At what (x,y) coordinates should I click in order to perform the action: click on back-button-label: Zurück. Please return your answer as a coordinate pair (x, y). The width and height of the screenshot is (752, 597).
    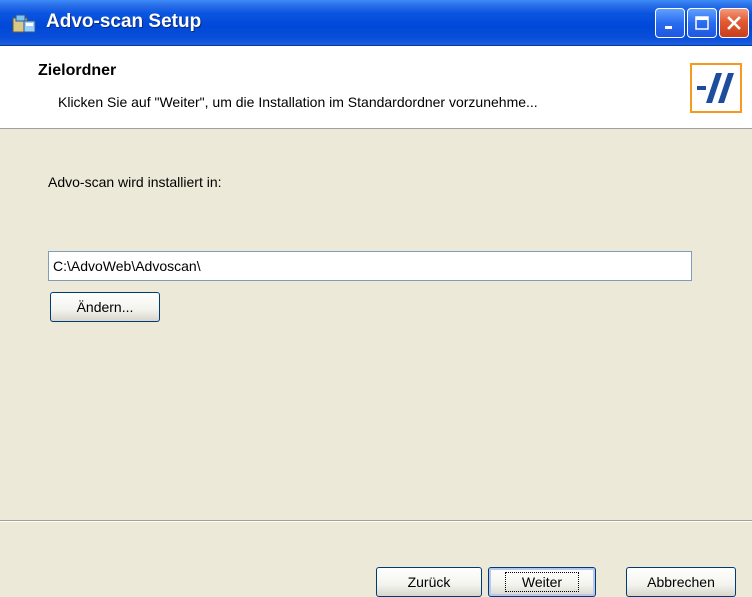
    Looking at the image, I should click on (429, 582).